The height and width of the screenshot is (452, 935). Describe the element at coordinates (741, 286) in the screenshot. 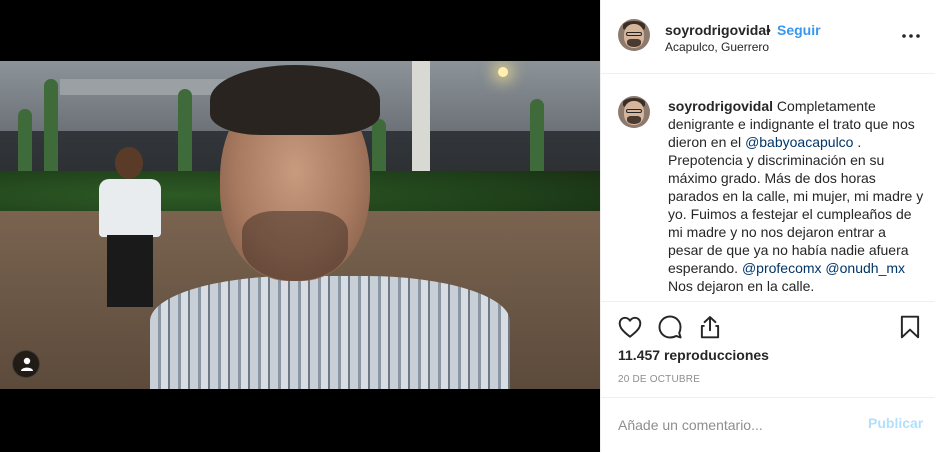

I see `caption-body: Nos dejaron en la calle.` at that location.